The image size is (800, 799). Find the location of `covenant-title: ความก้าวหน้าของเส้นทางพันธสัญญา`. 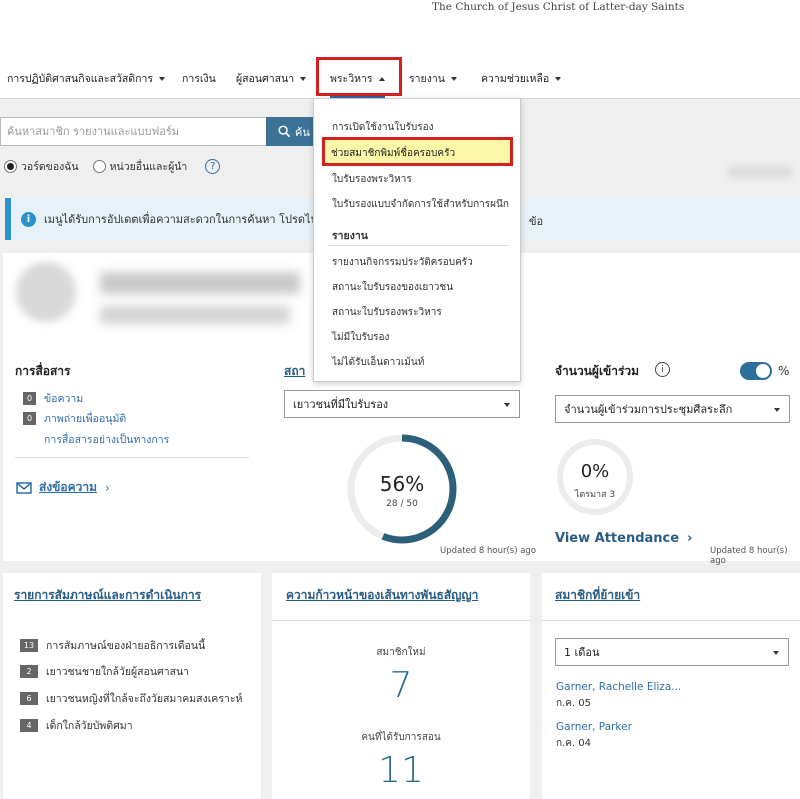

covenant-title: ความก้าวหน้าของเส้นทางพันธสัญญา is located at coordinates (382, 595).